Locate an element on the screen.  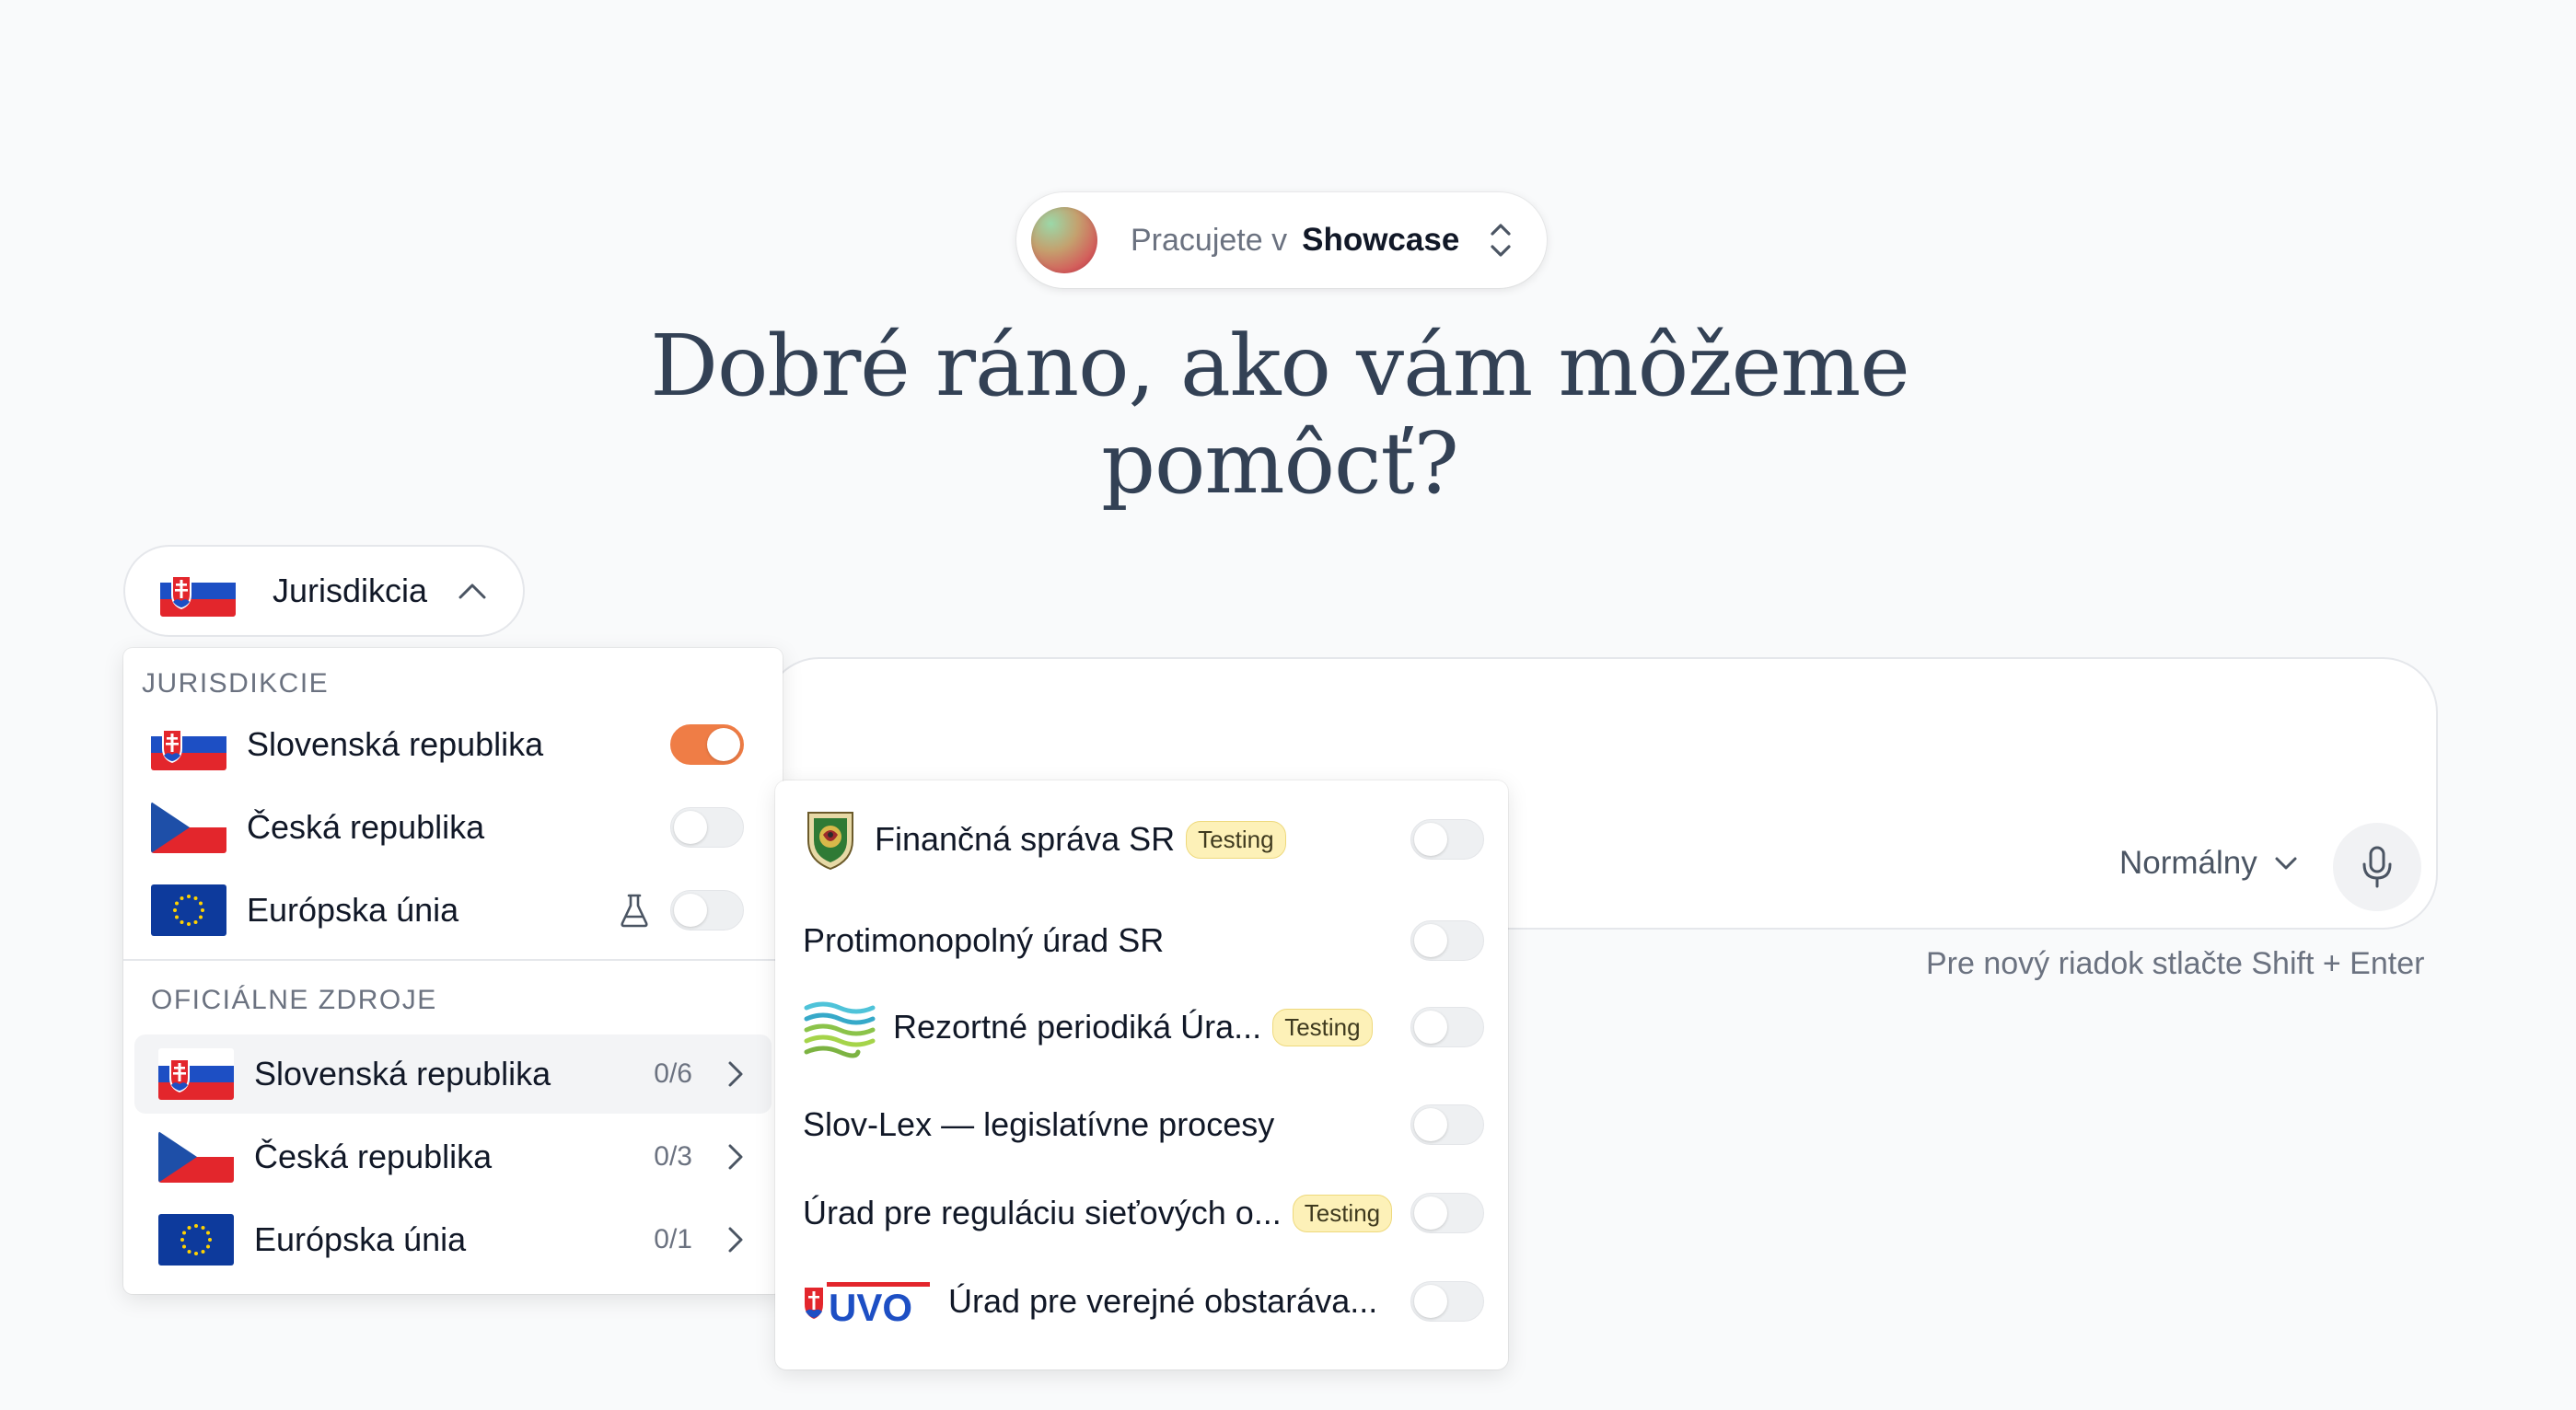
mode-select-label: Normálny is located at coordinates (2188, 863).